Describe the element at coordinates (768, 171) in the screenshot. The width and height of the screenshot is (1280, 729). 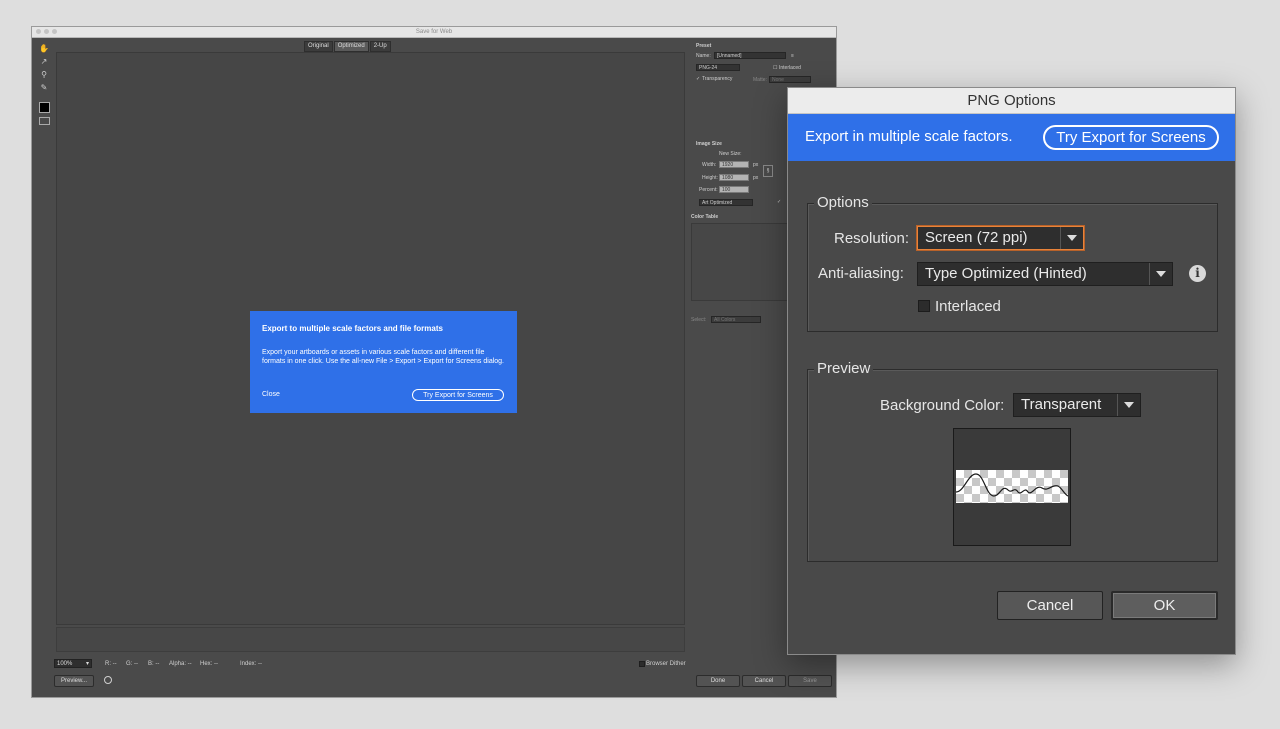
I see `constrain-proportions-link-icon: §` at that location.